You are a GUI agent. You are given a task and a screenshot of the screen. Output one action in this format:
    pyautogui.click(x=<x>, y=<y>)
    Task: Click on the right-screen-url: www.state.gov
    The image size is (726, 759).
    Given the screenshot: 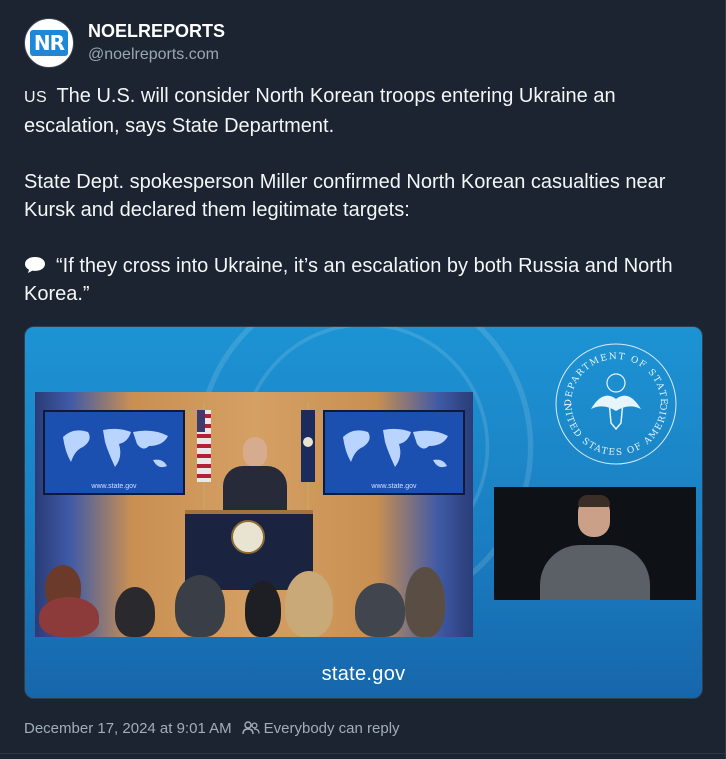 What is the action you would take?
    pyautogui.click(x=394, y=486)
    